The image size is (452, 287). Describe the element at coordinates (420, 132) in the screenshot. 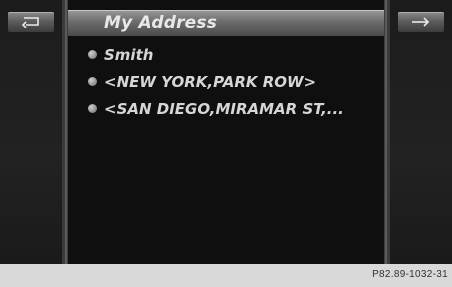

I see `right-panel` at that location.